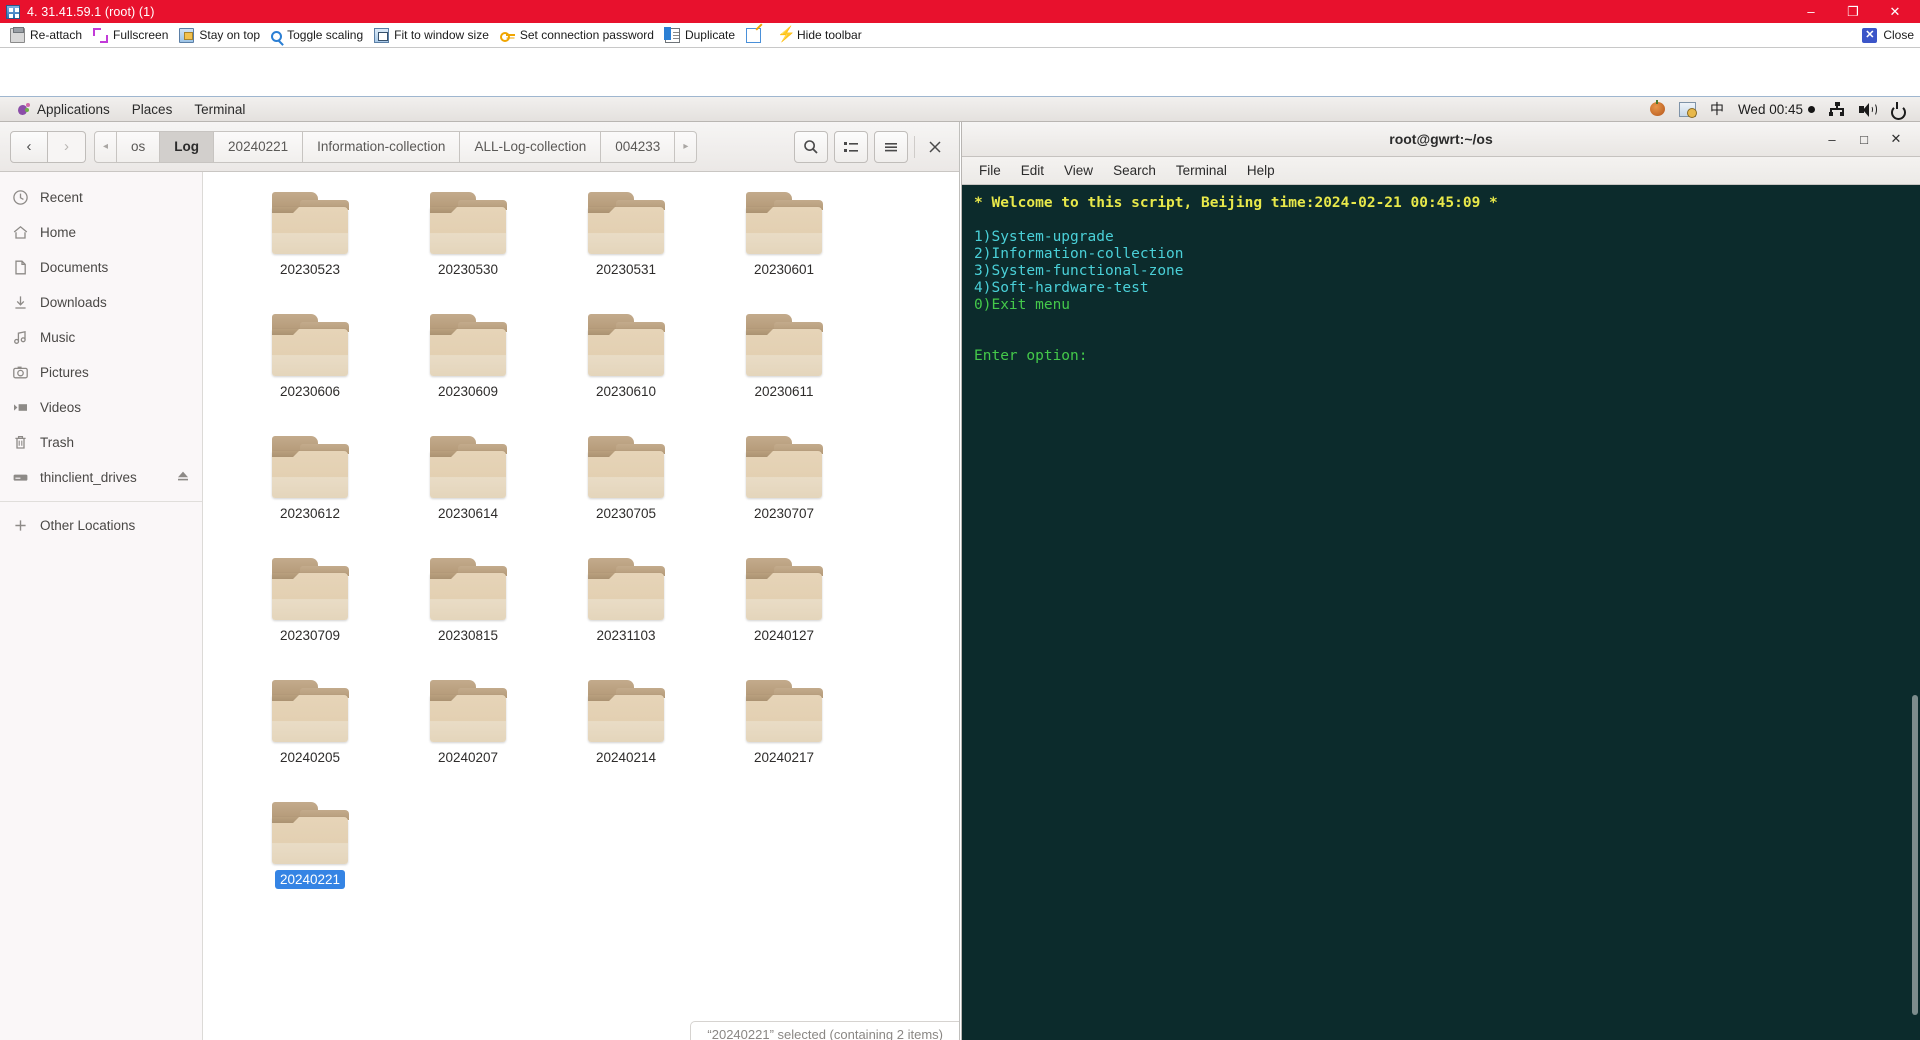  Describe the element at coordinates (626, 368) in the screenshot. I see `folder-item: 20230610` at that location.